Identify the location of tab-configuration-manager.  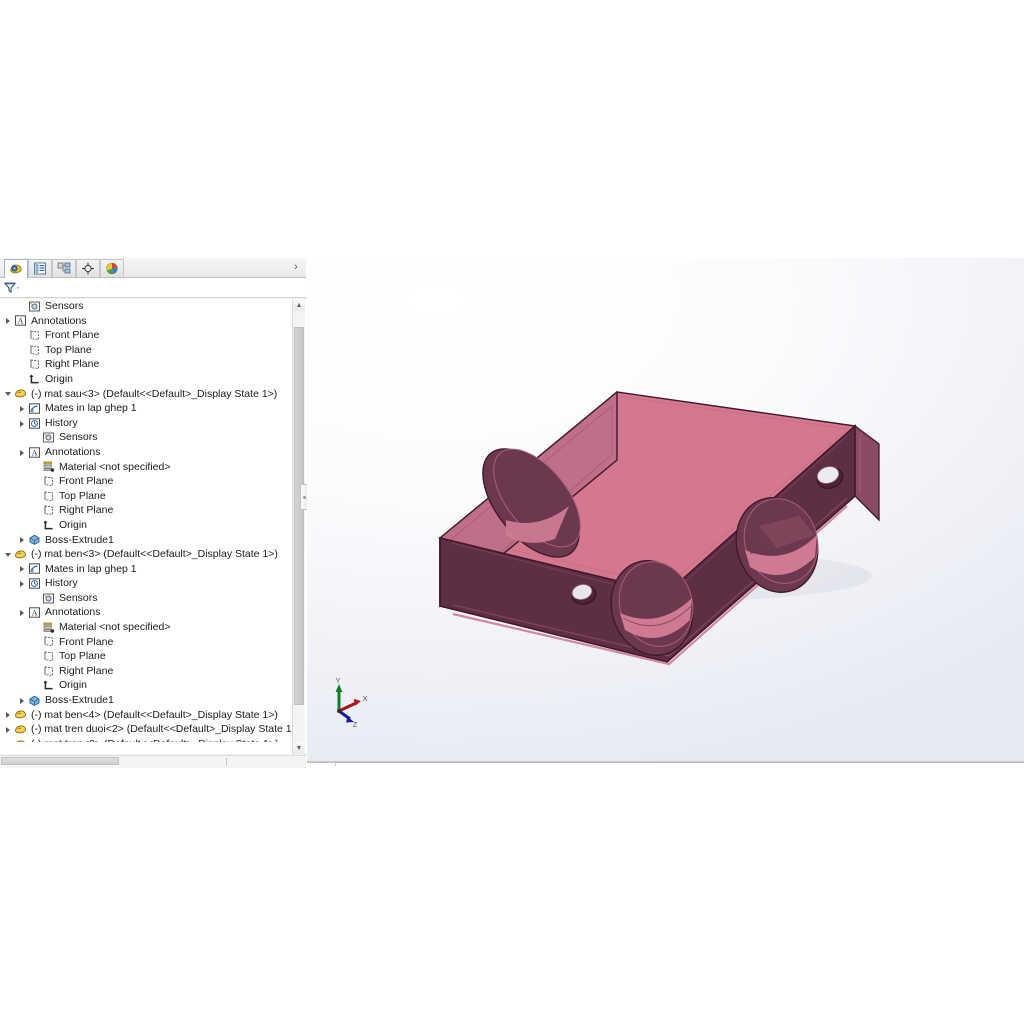
(64, 268).